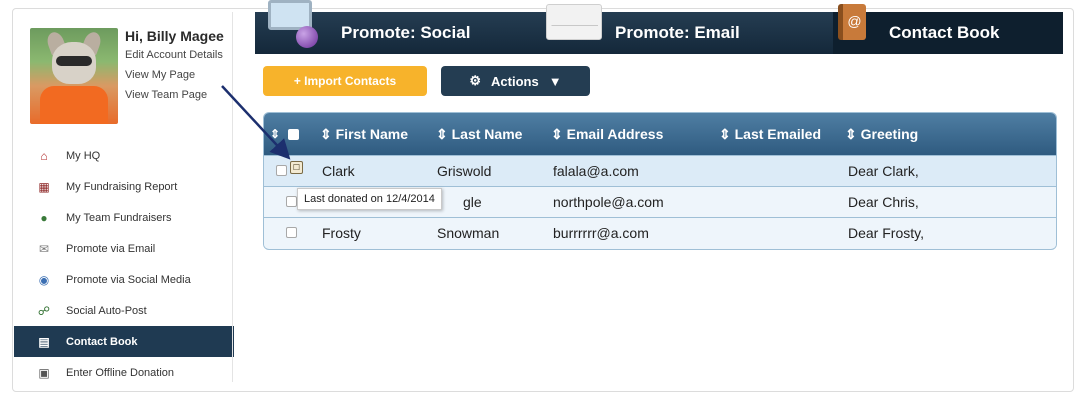 Image resolution: width=1078 pixels, height=402 pixels. I want to click on actions-label: Actions, so click(515, 81).